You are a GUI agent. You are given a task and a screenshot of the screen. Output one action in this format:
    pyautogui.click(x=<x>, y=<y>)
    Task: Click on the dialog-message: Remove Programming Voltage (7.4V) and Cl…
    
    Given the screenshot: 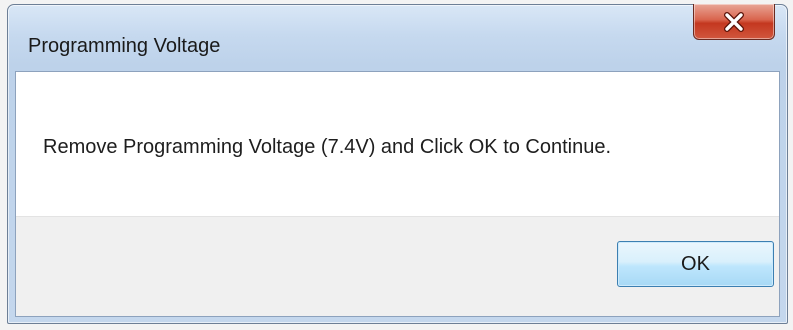 What is the action you would take?
    pyautogui.click(x=327, y=147)
    